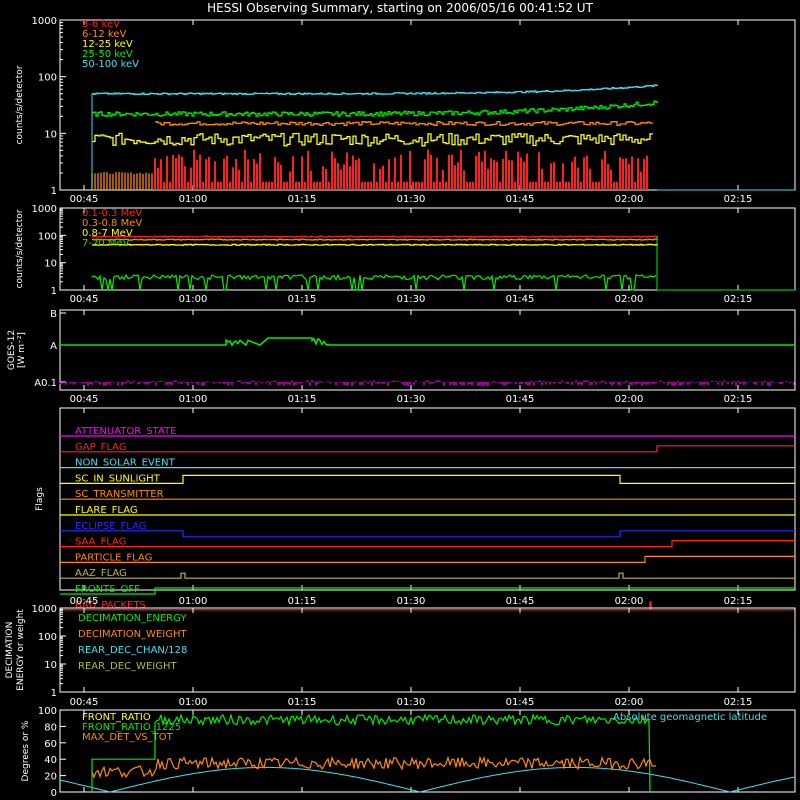 Image resolution: width=800 pixels, height=800 pixels. I want to click on flag-label-particle-flag: PARTICLE_FLAG, so click(113, 557).